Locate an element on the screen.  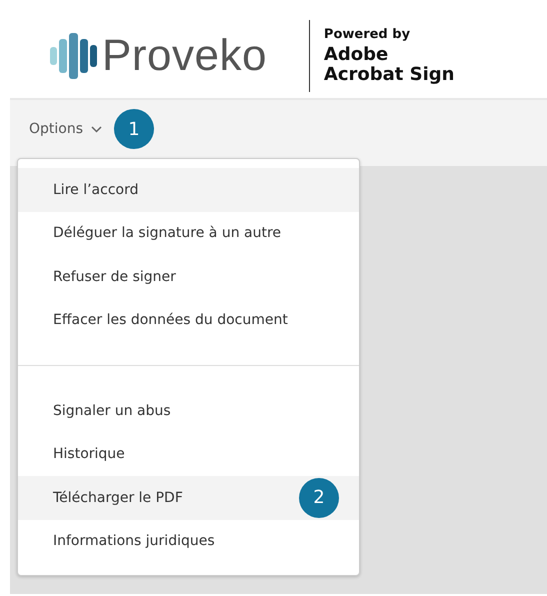
options-dropdown: Options is located at coordinates (65, 129).